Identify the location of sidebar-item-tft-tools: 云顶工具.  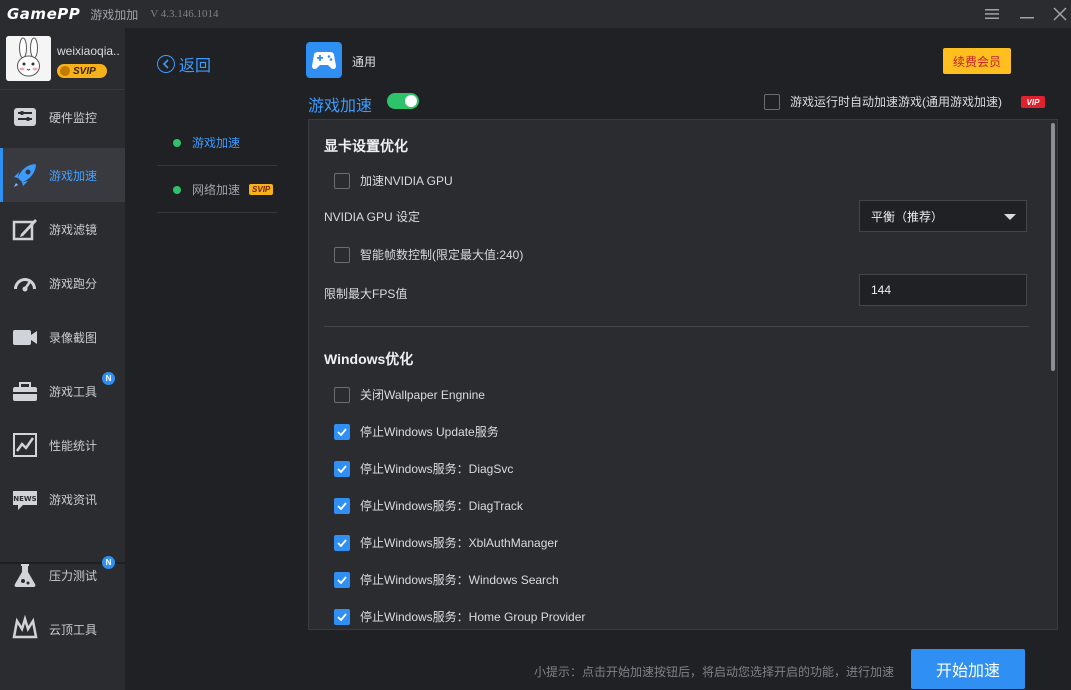
(62, 629).